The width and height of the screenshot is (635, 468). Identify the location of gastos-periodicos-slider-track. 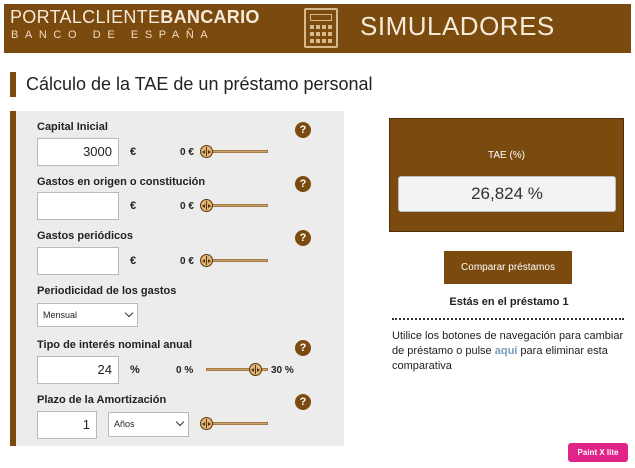
(236, 260).